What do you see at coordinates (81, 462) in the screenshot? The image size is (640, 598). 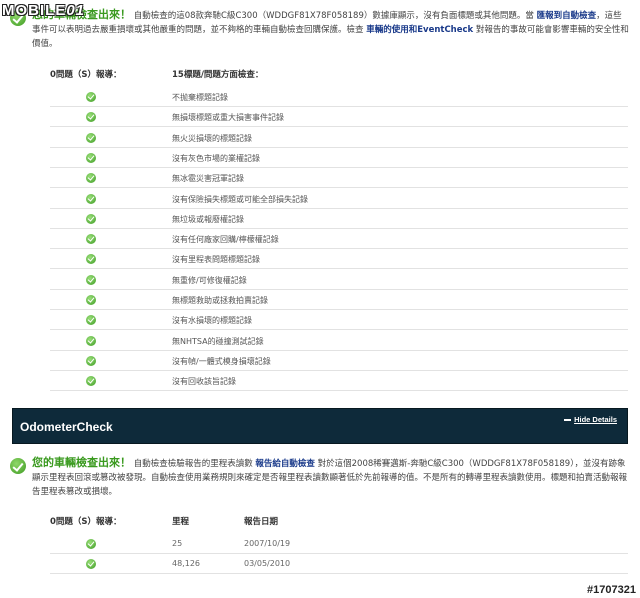 I see `summary-headline: 您的車輛檢查出來！` at bounding box center [81, 462].